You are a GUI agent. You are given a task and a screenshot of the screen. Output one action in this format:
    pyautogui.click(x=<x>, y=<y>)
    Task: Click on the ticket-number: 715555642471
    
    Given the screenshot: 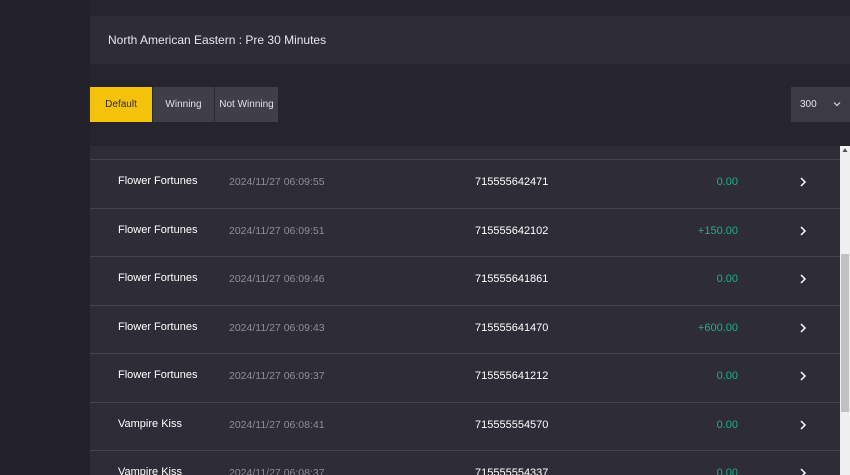 What is the action you would take?
    pyautogui.click(x=512, y=182)
    